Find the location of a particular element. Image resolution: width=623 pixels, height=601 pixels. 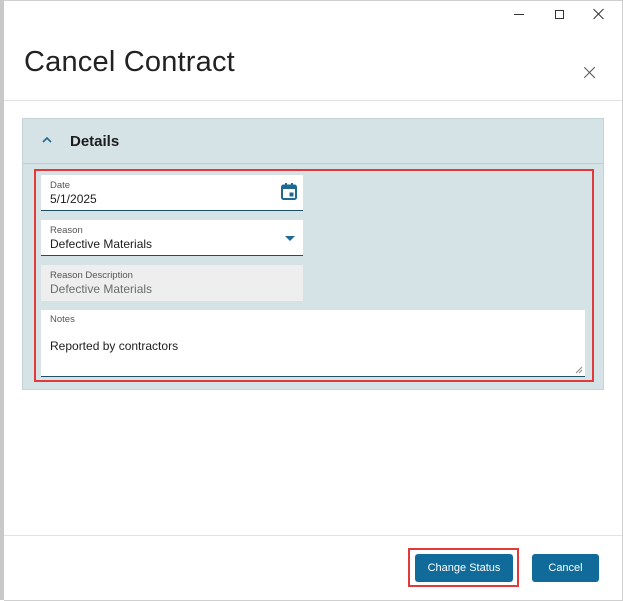

minimize-button is located at coordinates (519, 14).